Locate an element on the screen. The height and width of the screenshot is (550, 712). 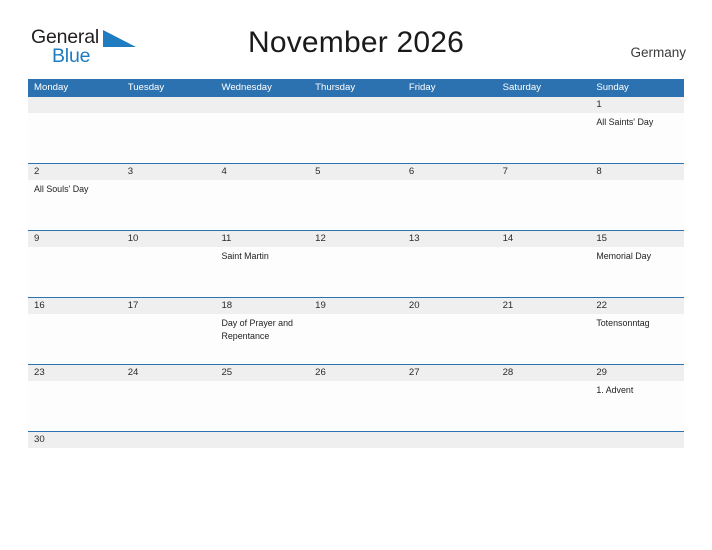
week-daynumber-band: 30 is located at coordinates (356, 440).